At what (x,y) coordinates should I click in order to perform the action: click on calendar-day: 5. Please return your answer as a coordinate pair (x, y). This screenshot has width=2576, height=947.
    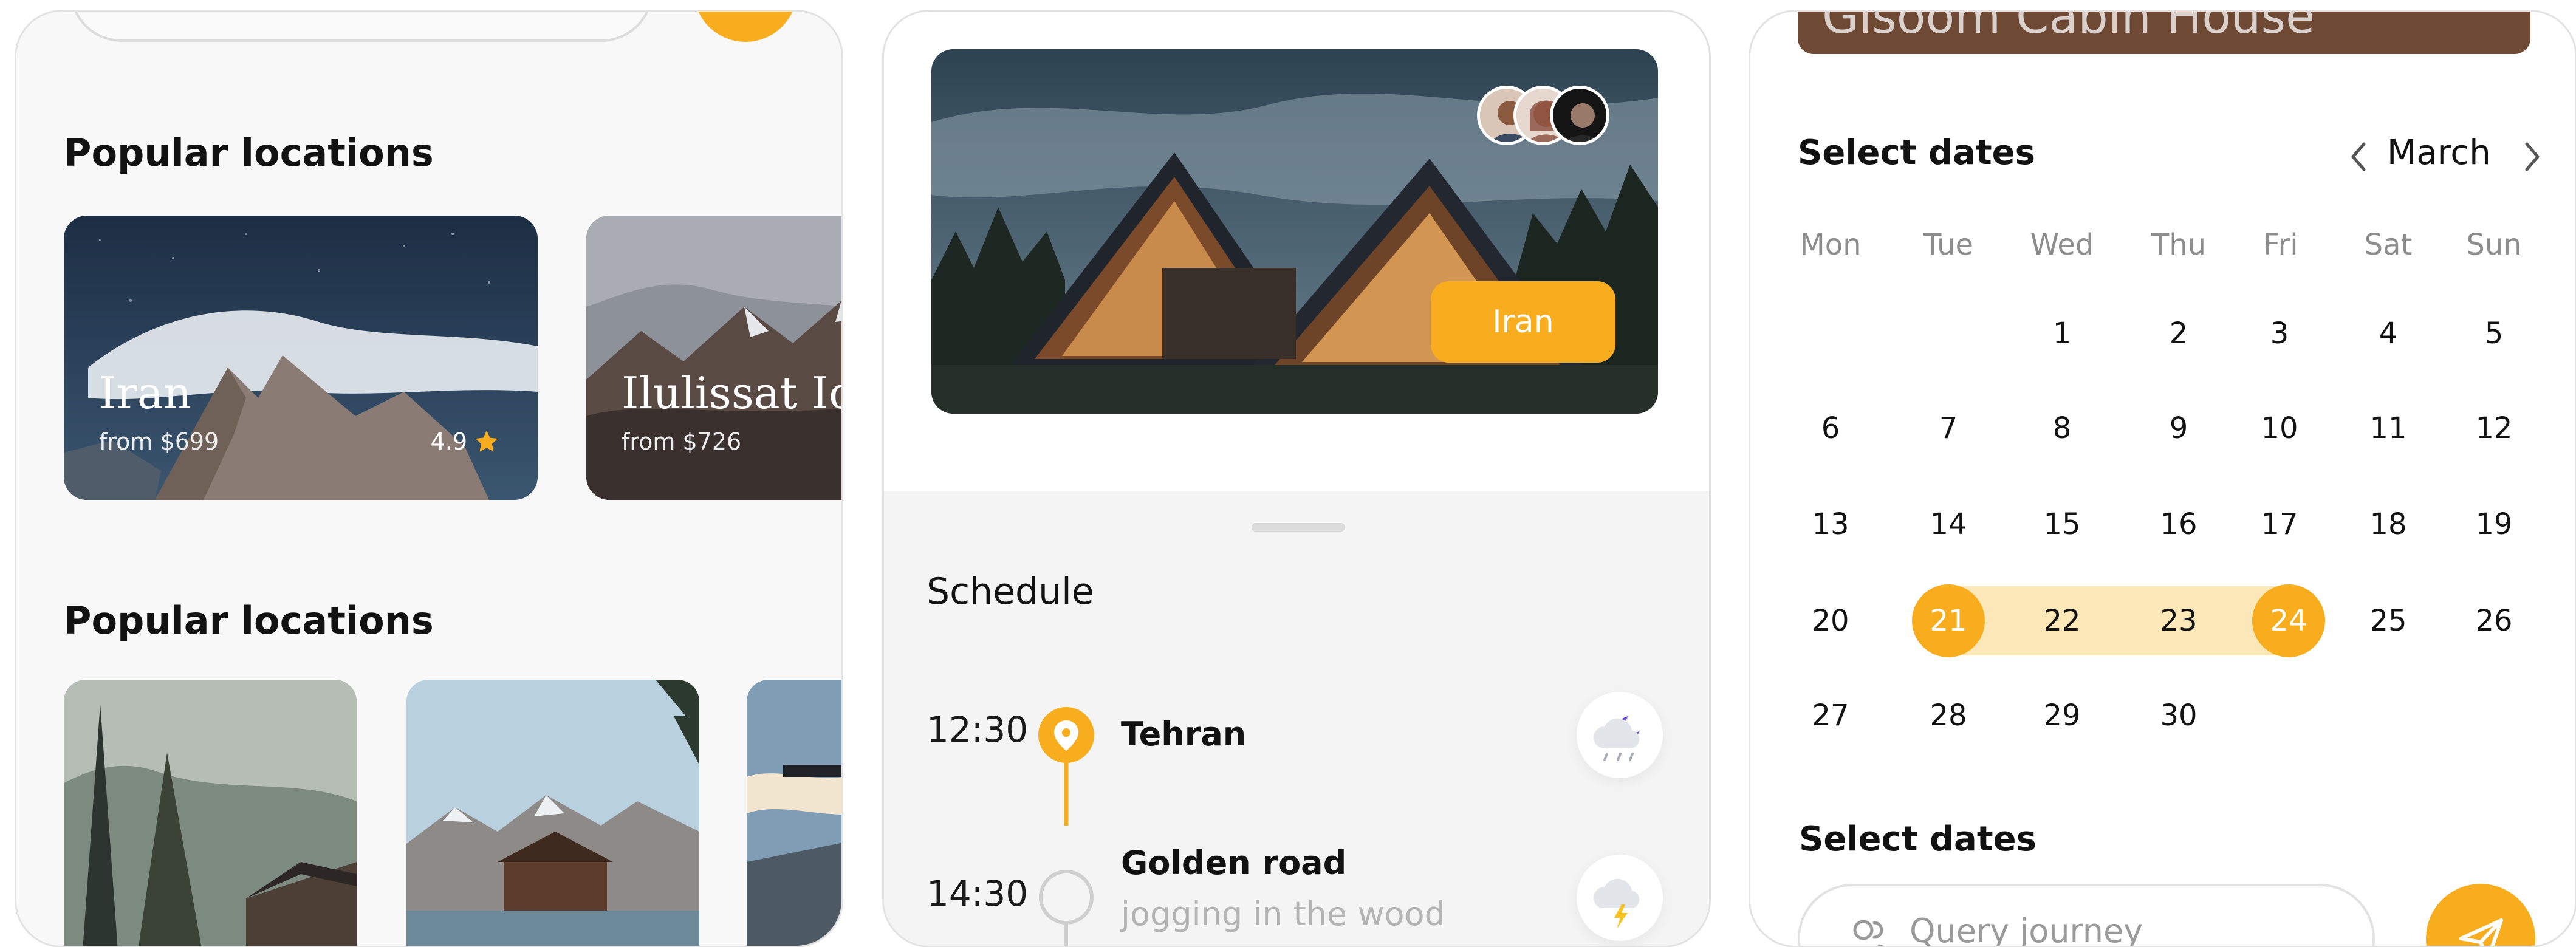
    Looking at the image, I should click on (2494, 333).